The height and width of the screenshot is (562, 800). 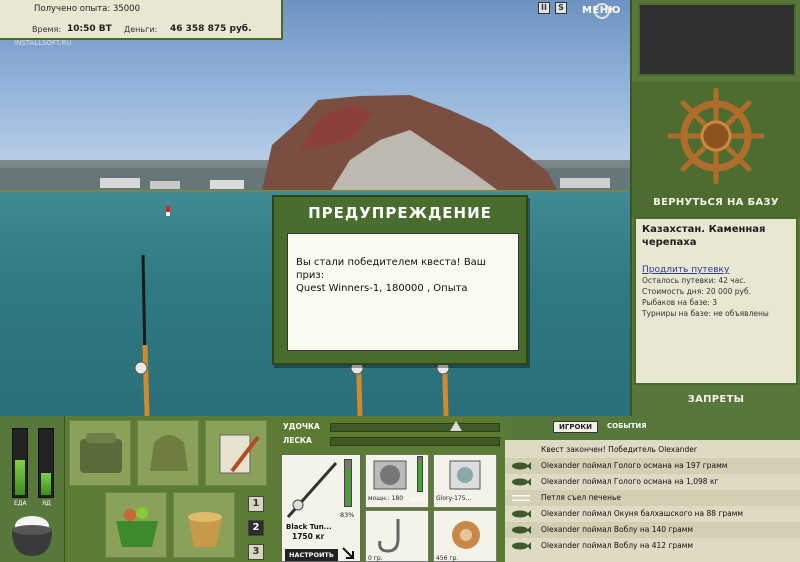 What do you see at coordinates (465, 475) in the screenshot?
I see `line-spool-icon` at bounding box center [465, 475].